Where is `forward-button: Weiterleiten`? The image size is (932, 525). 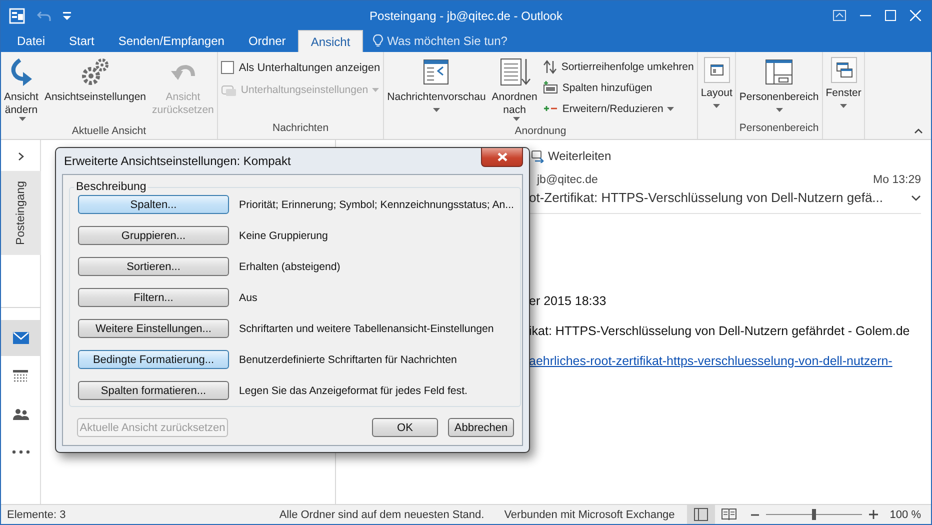 forward-button: Weiterleiten is located at coordinates (571, 156).